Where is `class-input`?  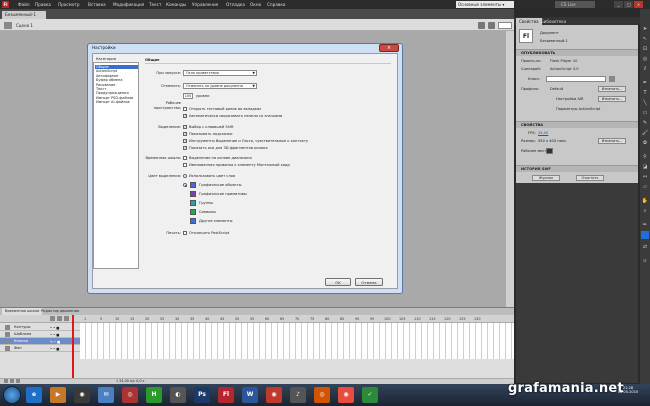
class-input is located at coordinates (576, 79).